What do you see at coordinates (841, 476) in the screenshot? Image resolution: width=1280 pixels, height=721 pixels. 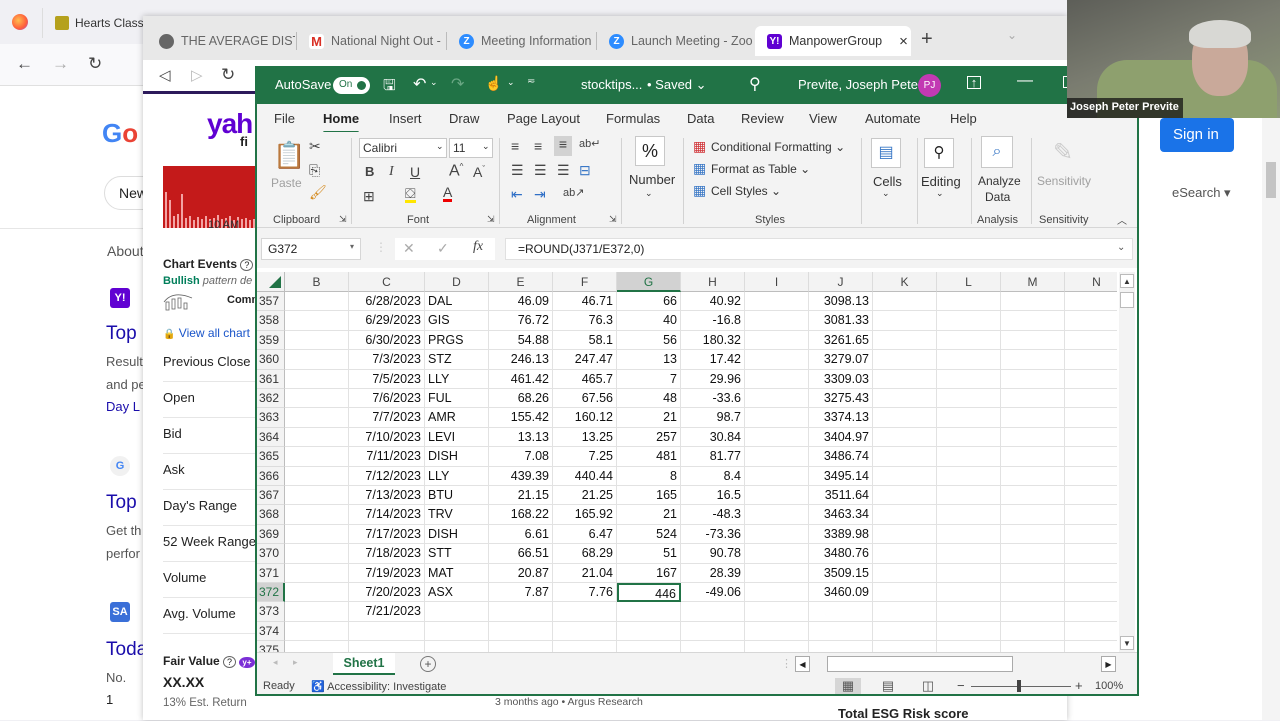 I see `cell-j366: 3495.14` at bounding box center [841, 476].